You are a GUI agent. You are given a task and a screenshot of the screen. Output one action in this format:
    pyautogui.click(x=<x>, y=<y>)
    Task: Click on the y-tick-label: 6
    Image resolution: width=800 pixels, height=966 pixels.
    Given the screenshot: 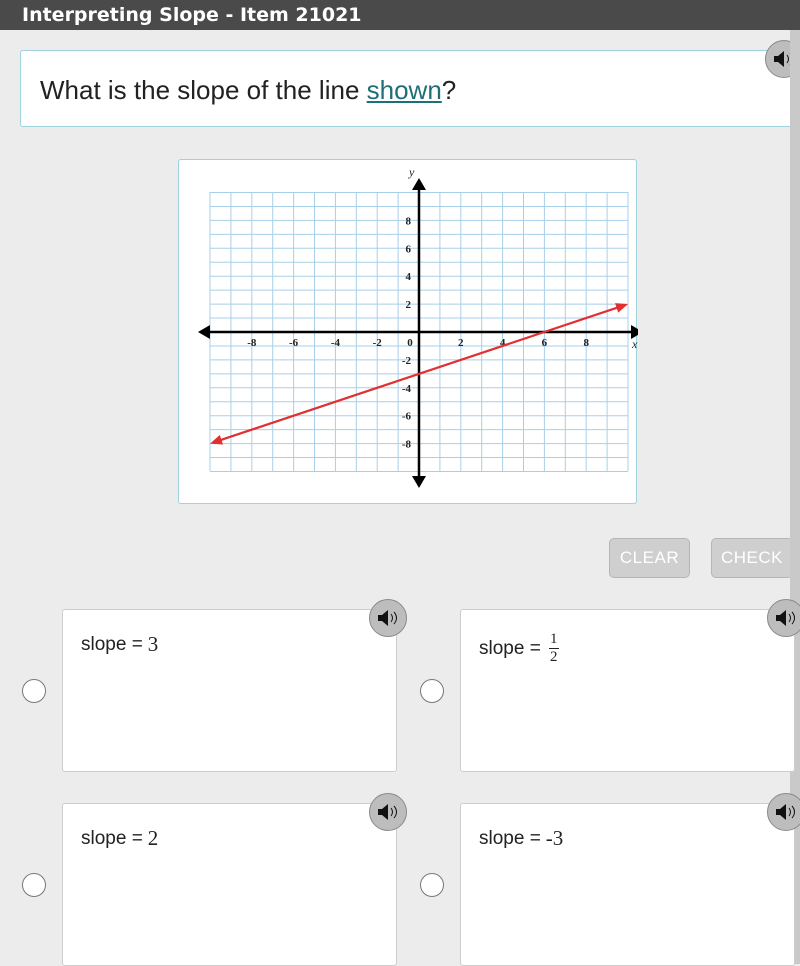 What is the action you would take?
    pyautogui.click(x=409, y=249)
    